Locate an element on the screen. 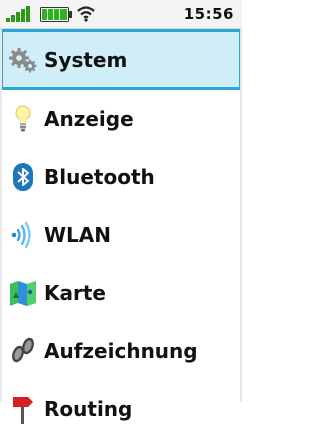 This screenshot has height=438, width=320. map-icon is located at coordinates (23, 293).